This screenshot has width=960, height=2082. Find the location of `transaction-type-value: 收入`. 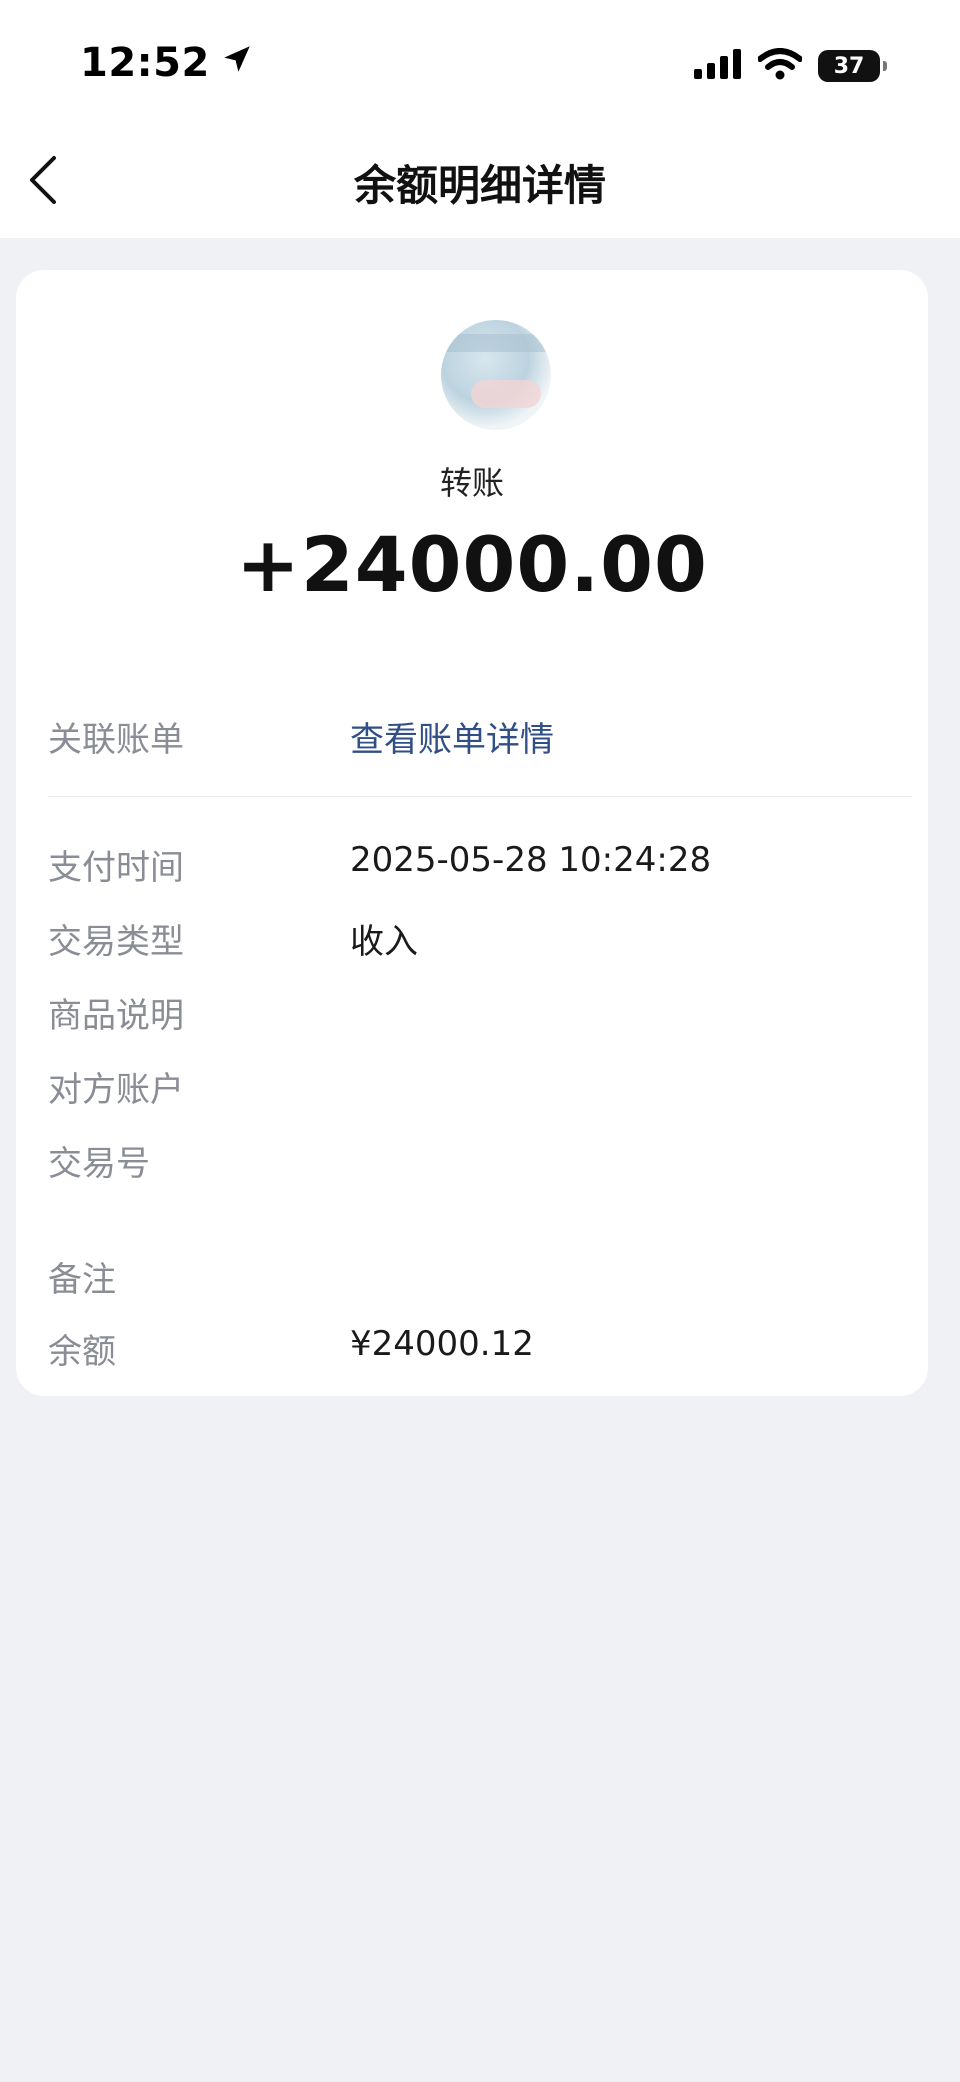

transaction-type-value: 收入 is located at coordinates (384, 942).